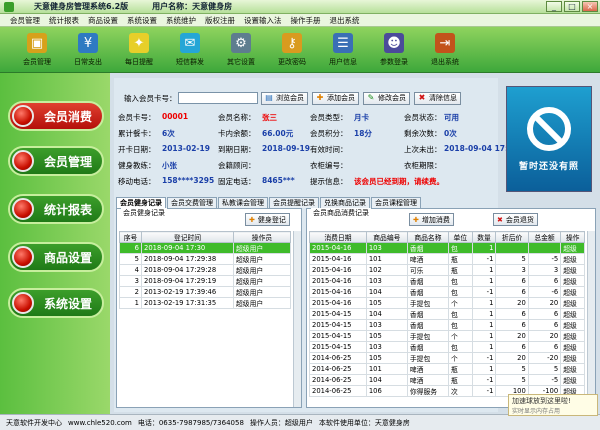  What do you see at coordinates (187, 237) in the screenshot?
I see `column-header: 登记时间` at bounding box center [187, 237].